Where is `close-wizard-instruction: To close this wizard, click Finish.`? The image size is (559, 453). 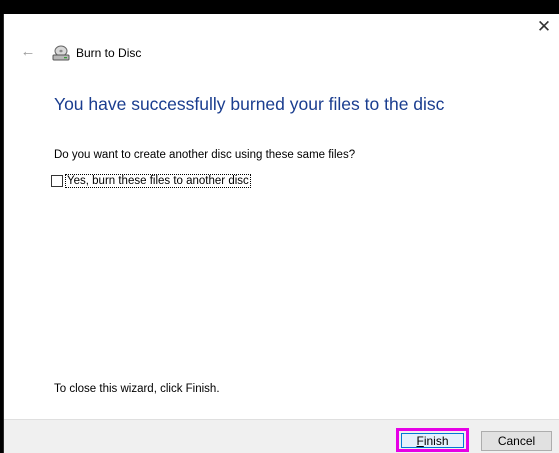 close-wizard-instruction: To close this wizard, click Finish. is located at coordinates (137, 389).